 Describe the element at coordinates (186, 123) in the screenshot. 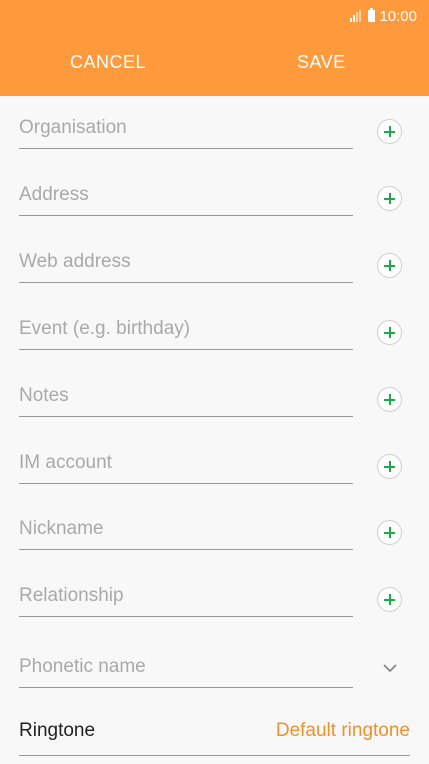

I see `organisation-field: Organisation` at that location.